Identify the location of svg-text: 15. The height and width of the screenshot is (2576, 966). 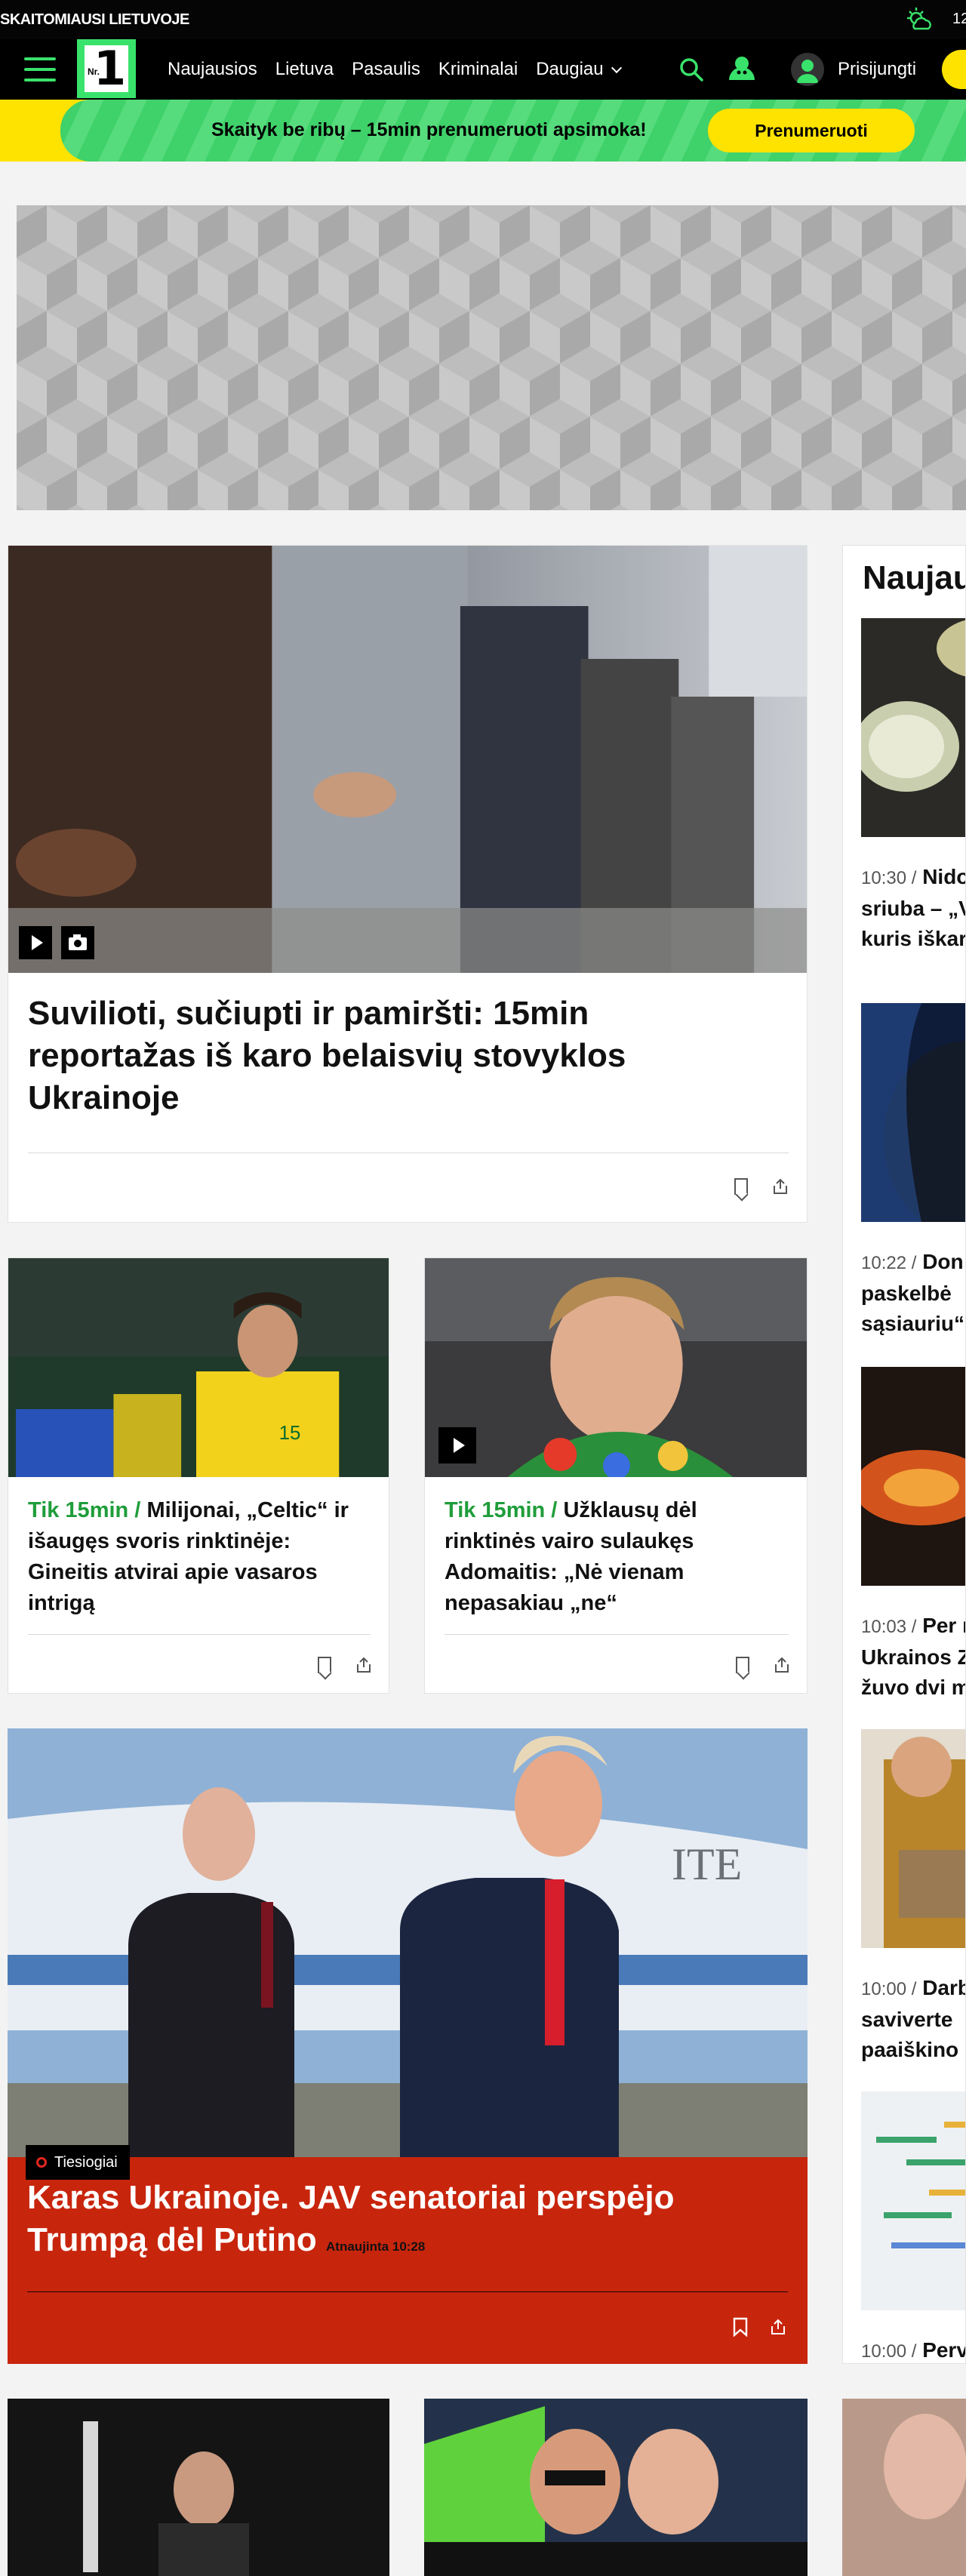
(290, 1433).